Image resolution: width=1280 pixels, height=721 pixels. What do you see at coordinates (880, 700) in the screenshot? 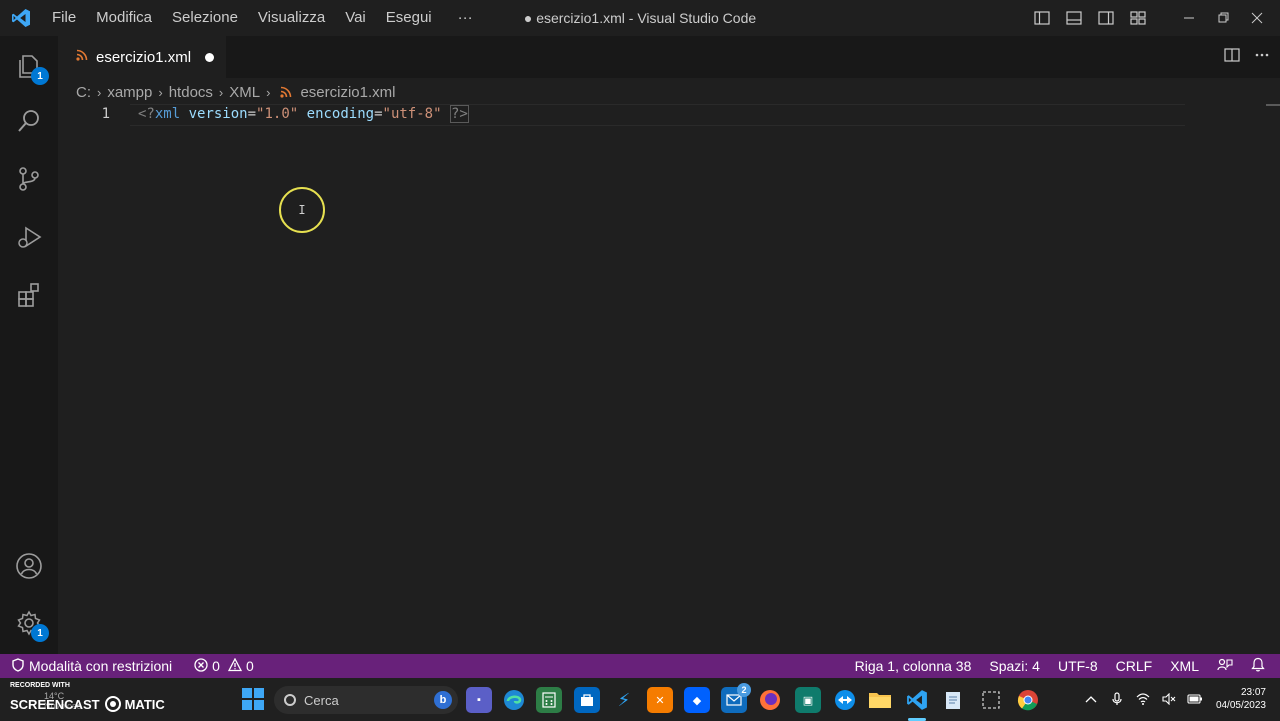
I see `file-explorer-icon` at bounding box center [880, 700].